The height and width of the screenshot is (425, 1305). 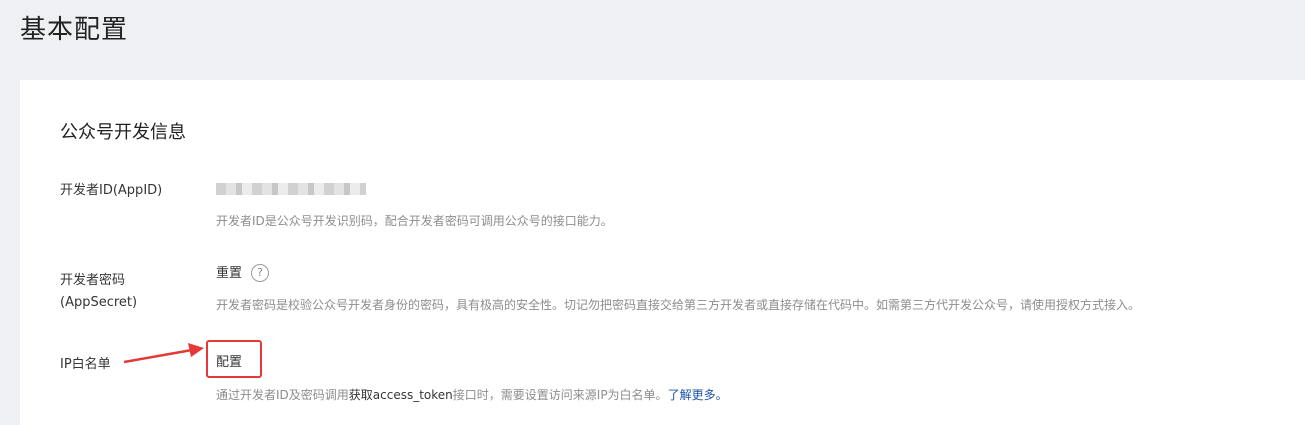 I want to click on annotation-arrow, so click(x=163, y=353).